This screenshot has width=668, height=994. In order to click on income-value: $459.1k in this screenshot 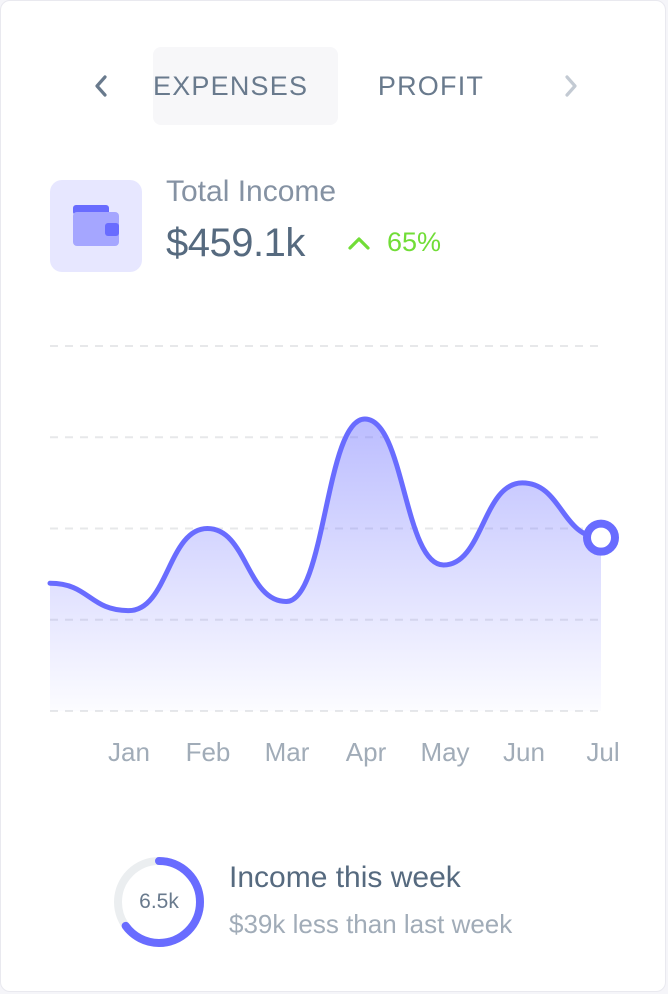, I will do `click(235, 243)`.